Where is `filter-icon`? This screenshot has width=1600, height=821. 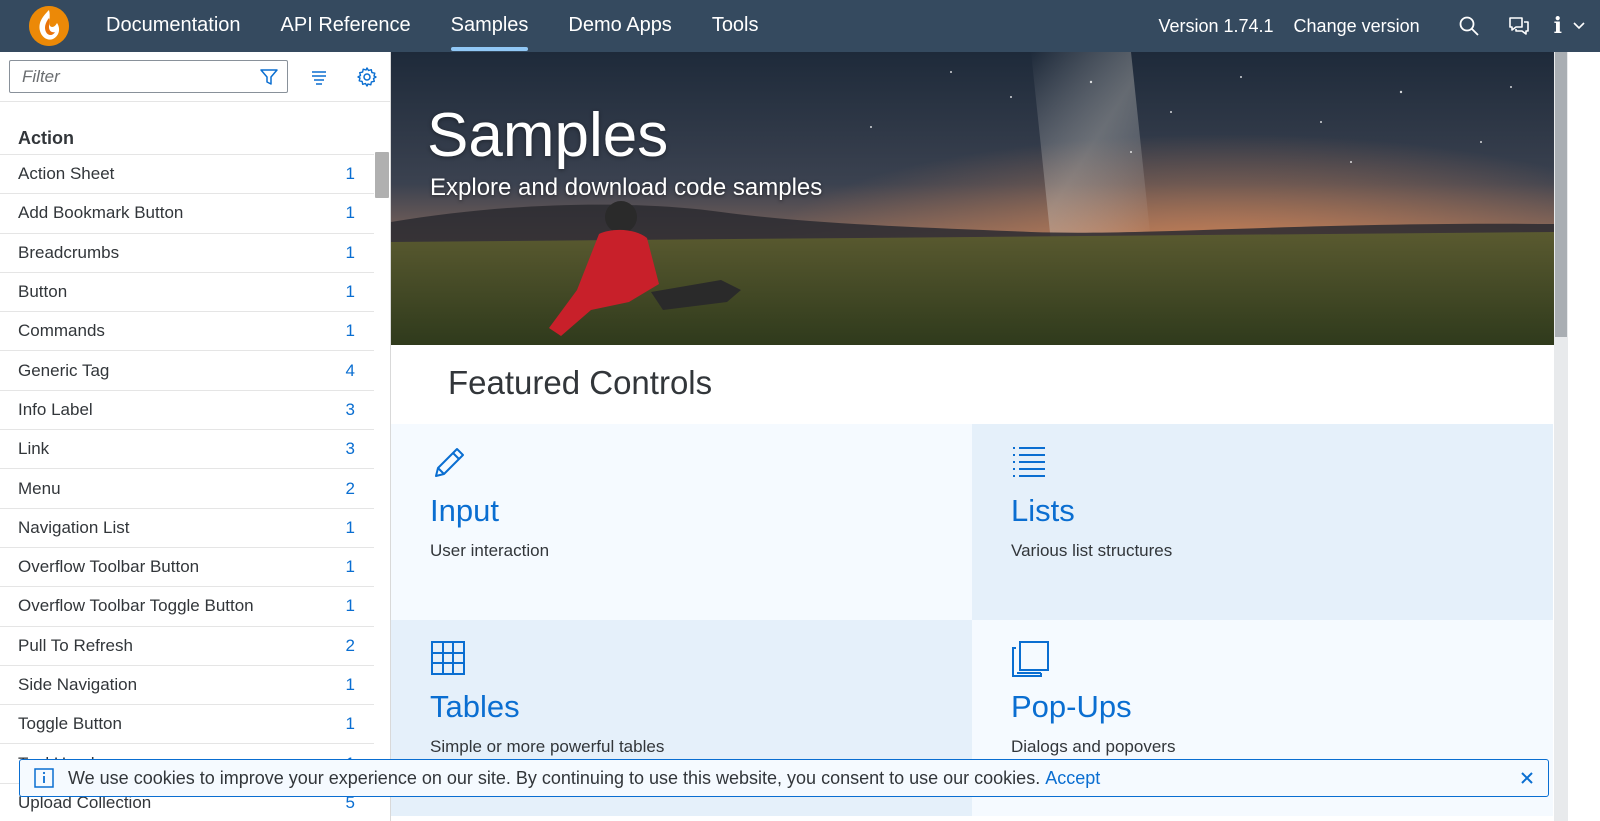 filter-icon is located at coordinates (269, 77).